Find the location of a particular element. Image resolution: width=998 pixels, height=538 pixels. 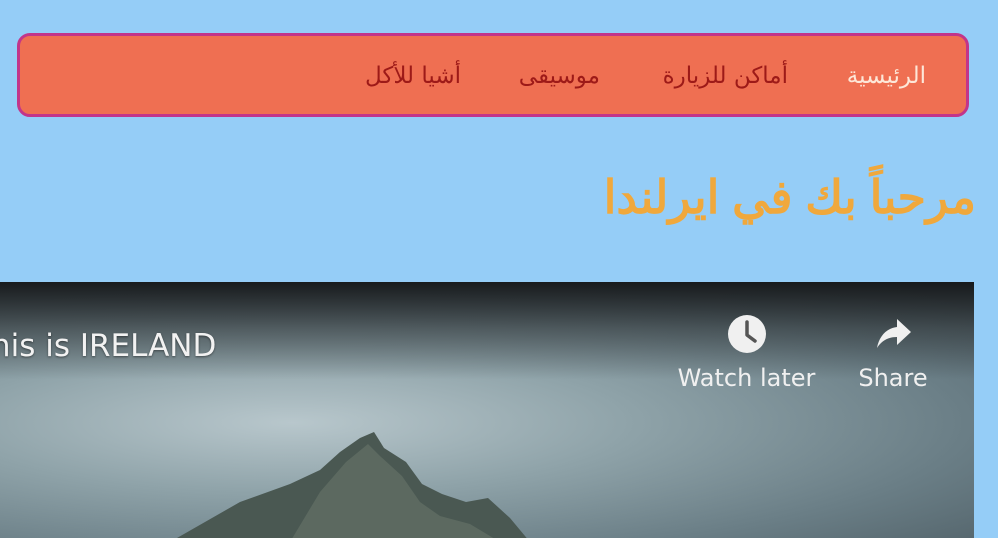

share-label: Share is located at coordinates (893, 378).